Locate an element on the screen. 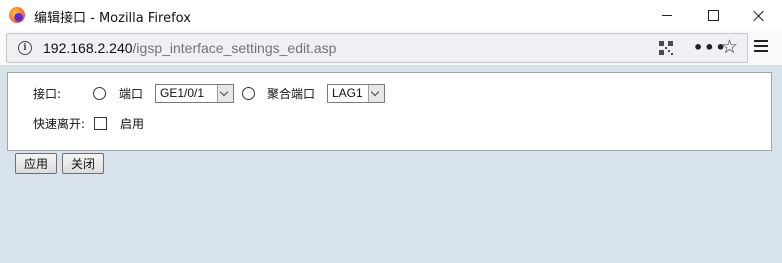  fast-leave-checkbox-label: 启用 is located at coordinates (132, 124).